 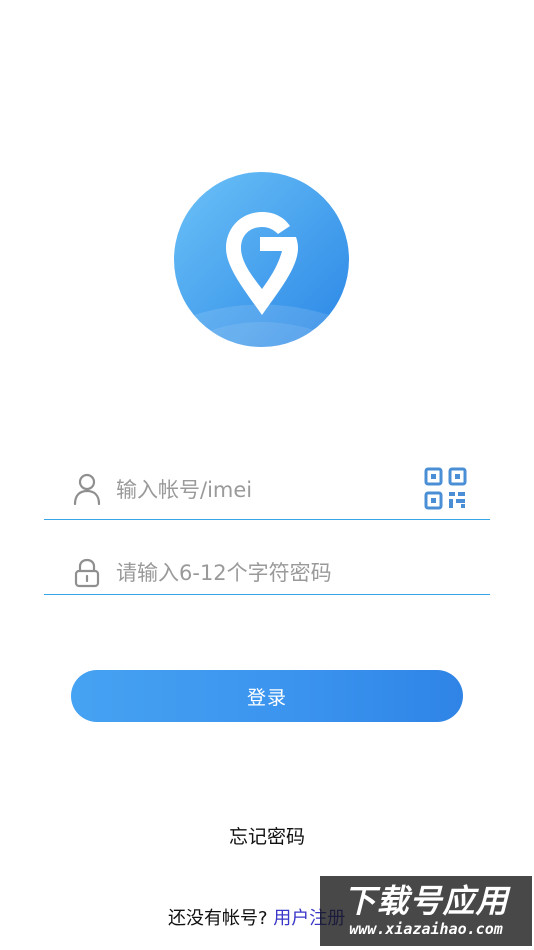 I want to click on password-input, so click(x=281, y=573).